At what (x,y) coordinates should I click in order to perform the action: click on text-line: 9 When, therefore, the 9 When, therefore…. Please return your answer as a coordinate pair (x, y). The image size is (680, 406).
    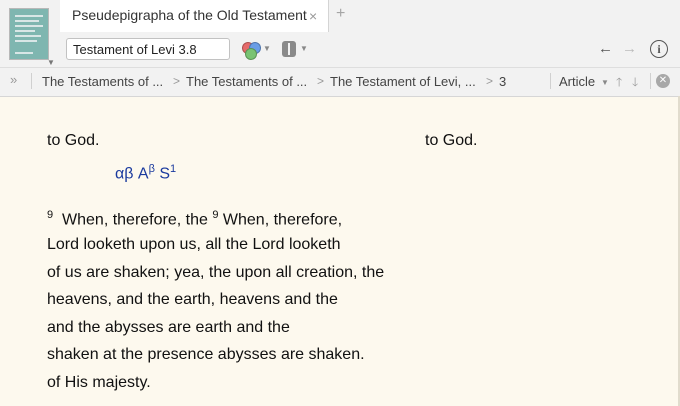
    Looking at the image, I should click on (195, 219).